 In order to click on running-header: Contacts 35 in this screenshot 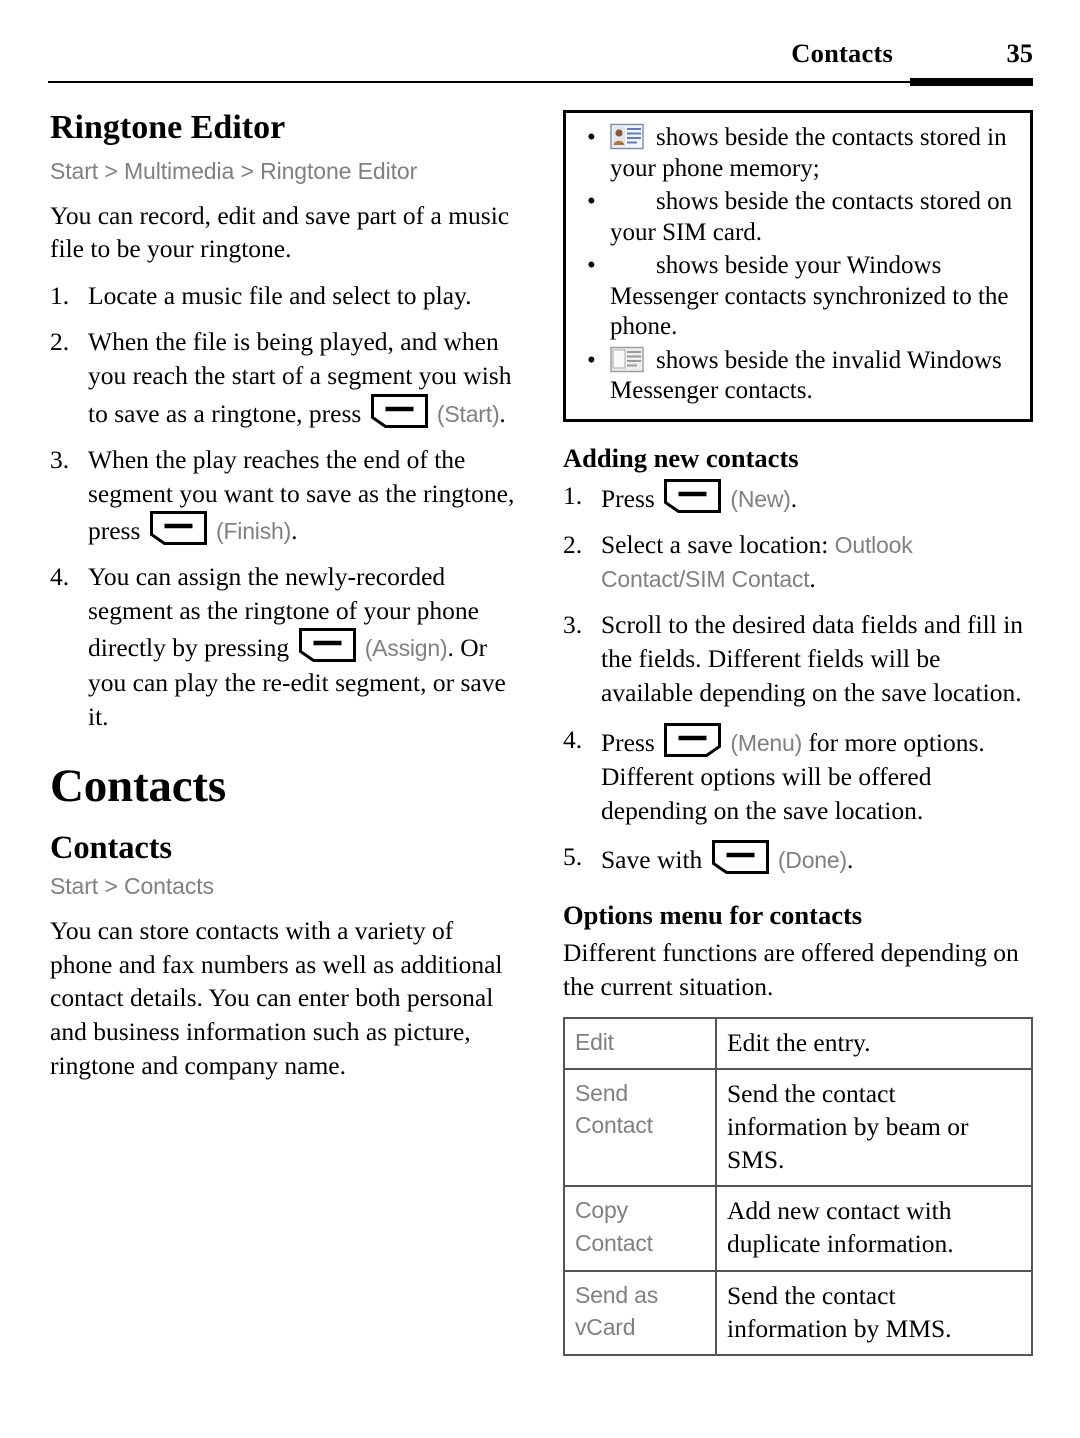, I will do `click(540, 62)`.